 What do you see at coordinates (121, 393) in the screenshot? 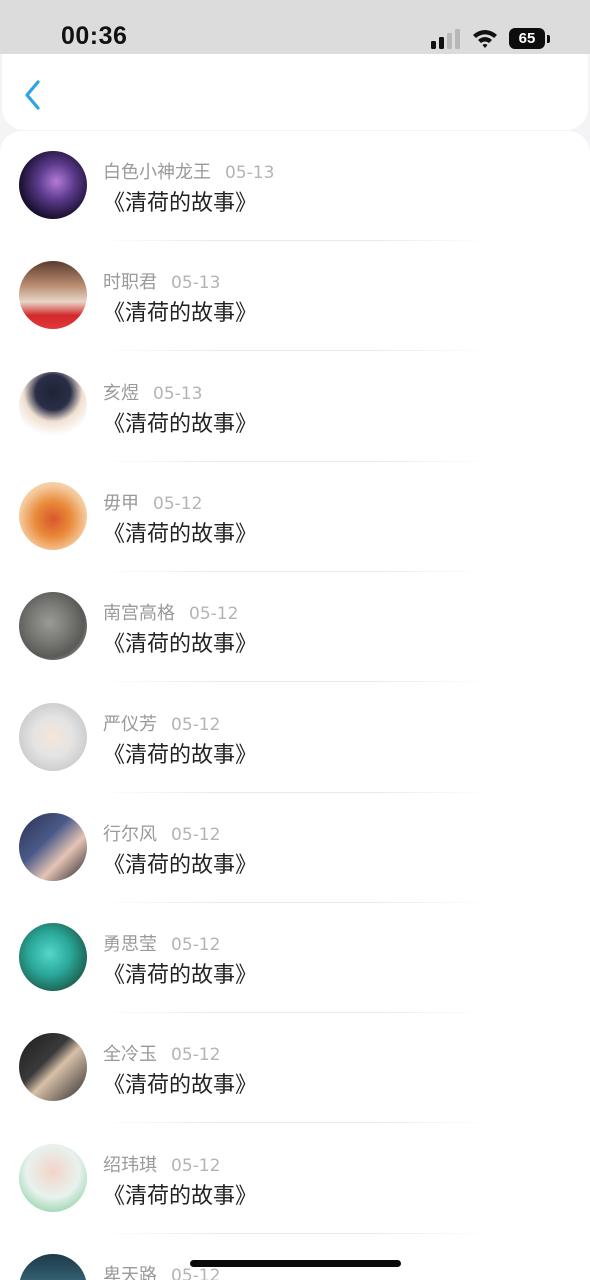
I see `user-name: 亥煜` at bounding box center [121, 393].